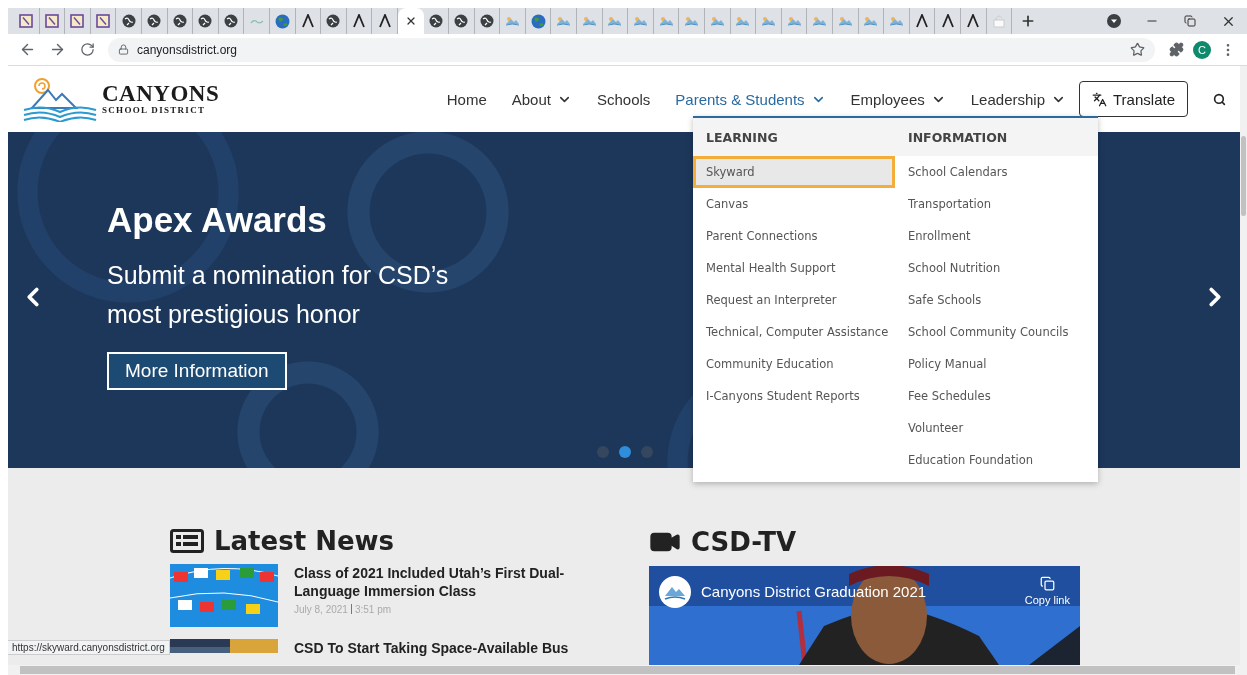 The height and width of the screenshot is (675, 1247). What do you see at coordinates (794, 204) in the screenshot?
I see `menu-item: Canvas` at bounding box center [794, 204].